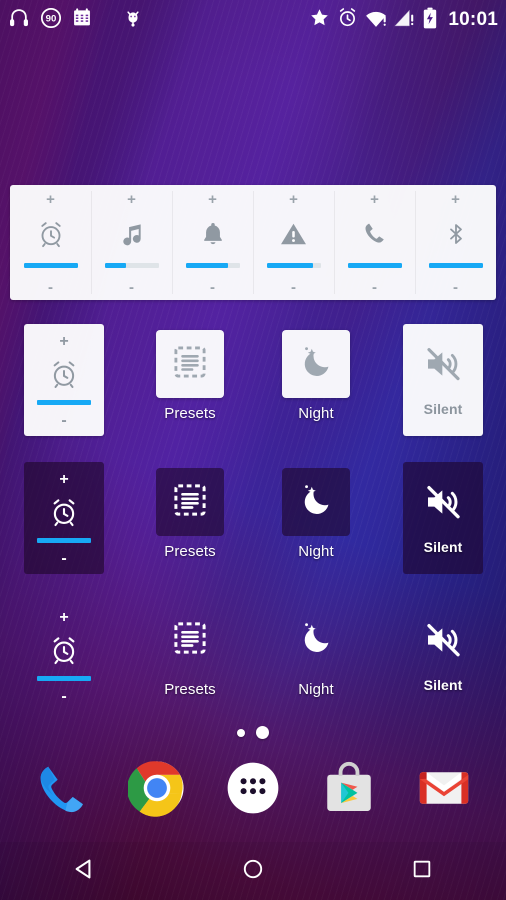  Describe the element at coordinates (190, 376) in the screenshot. I see `presets-shortcut-light: Presets` at that location.